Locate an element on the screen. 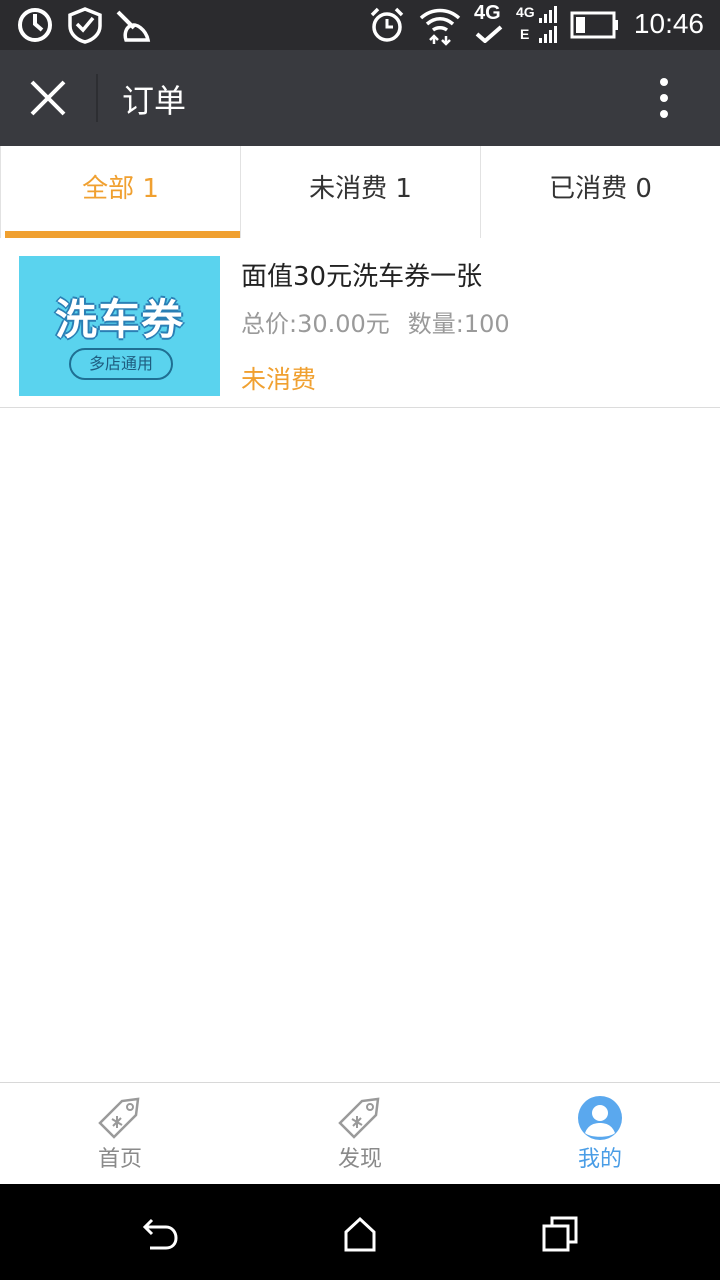 The height and width of the screenshot is (1280, 720). nav-label-discover: 发现 is located at coordinates (359, 1159).